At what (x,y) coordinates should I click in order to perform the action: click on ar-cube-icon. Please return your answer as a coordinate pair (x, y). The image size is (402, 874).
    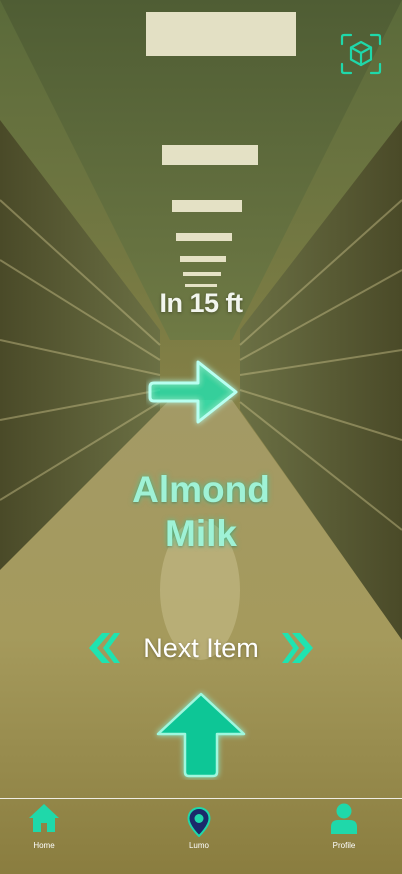
    Looking at the image, I should click on (361, 54).